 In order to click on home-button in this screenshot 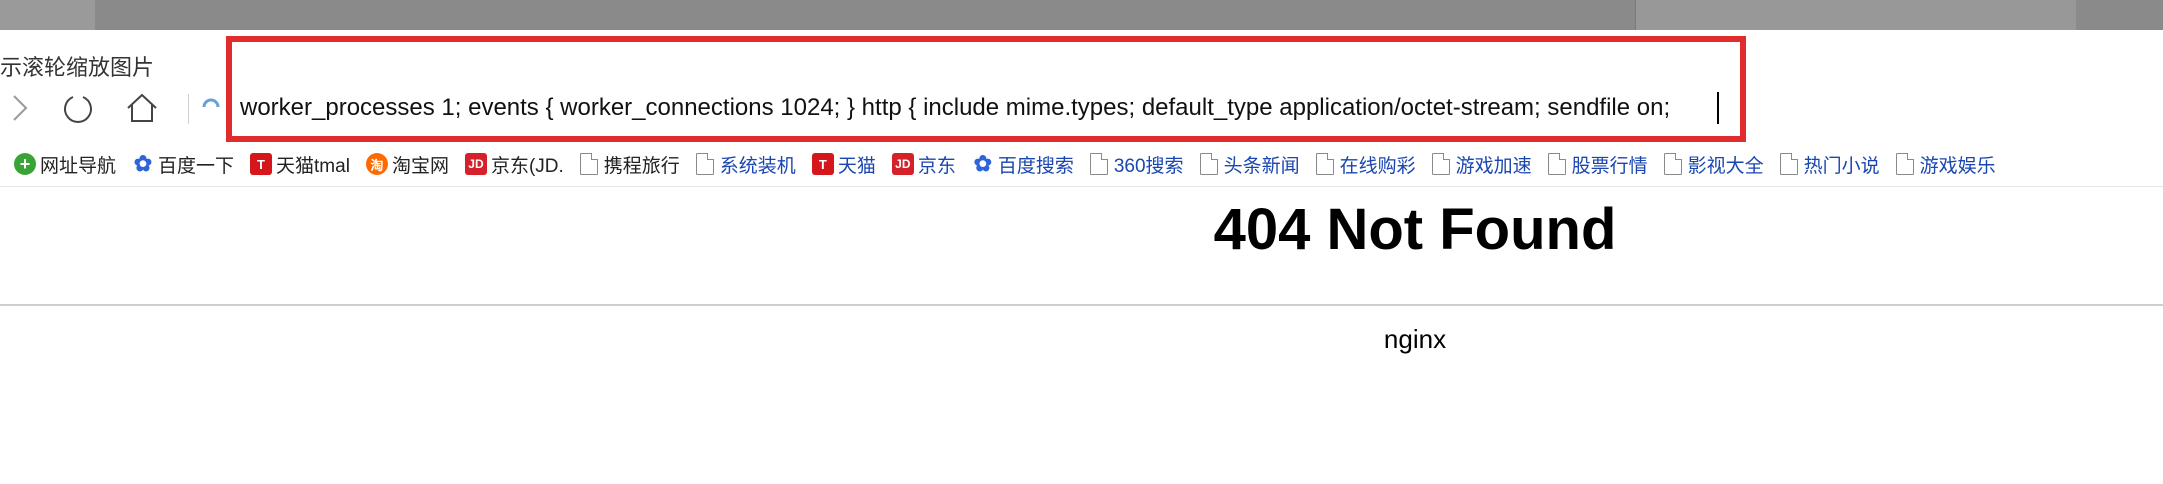, I will do `click(142, 108)`.